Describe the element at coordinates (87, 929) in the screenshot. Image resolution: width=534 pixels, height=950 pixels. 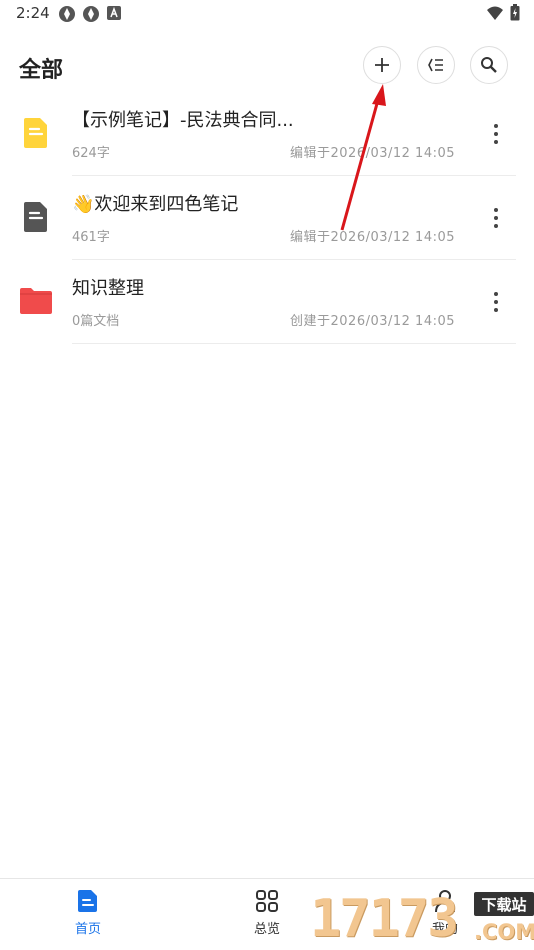
I see `nav-home-label: 首页` at that location.